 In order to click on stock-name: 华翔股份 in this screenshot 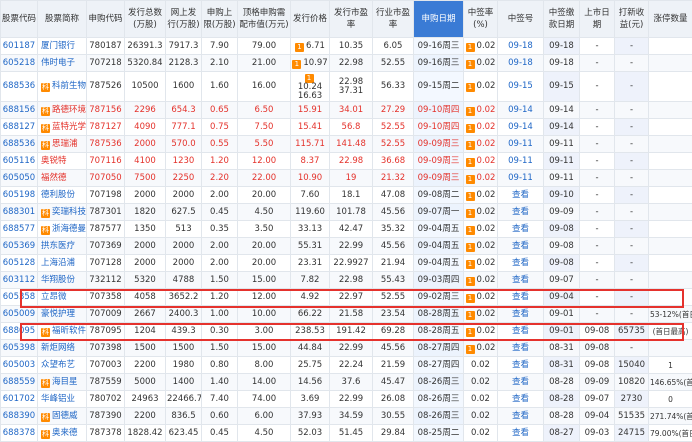, I will do `click(62, 280)`.